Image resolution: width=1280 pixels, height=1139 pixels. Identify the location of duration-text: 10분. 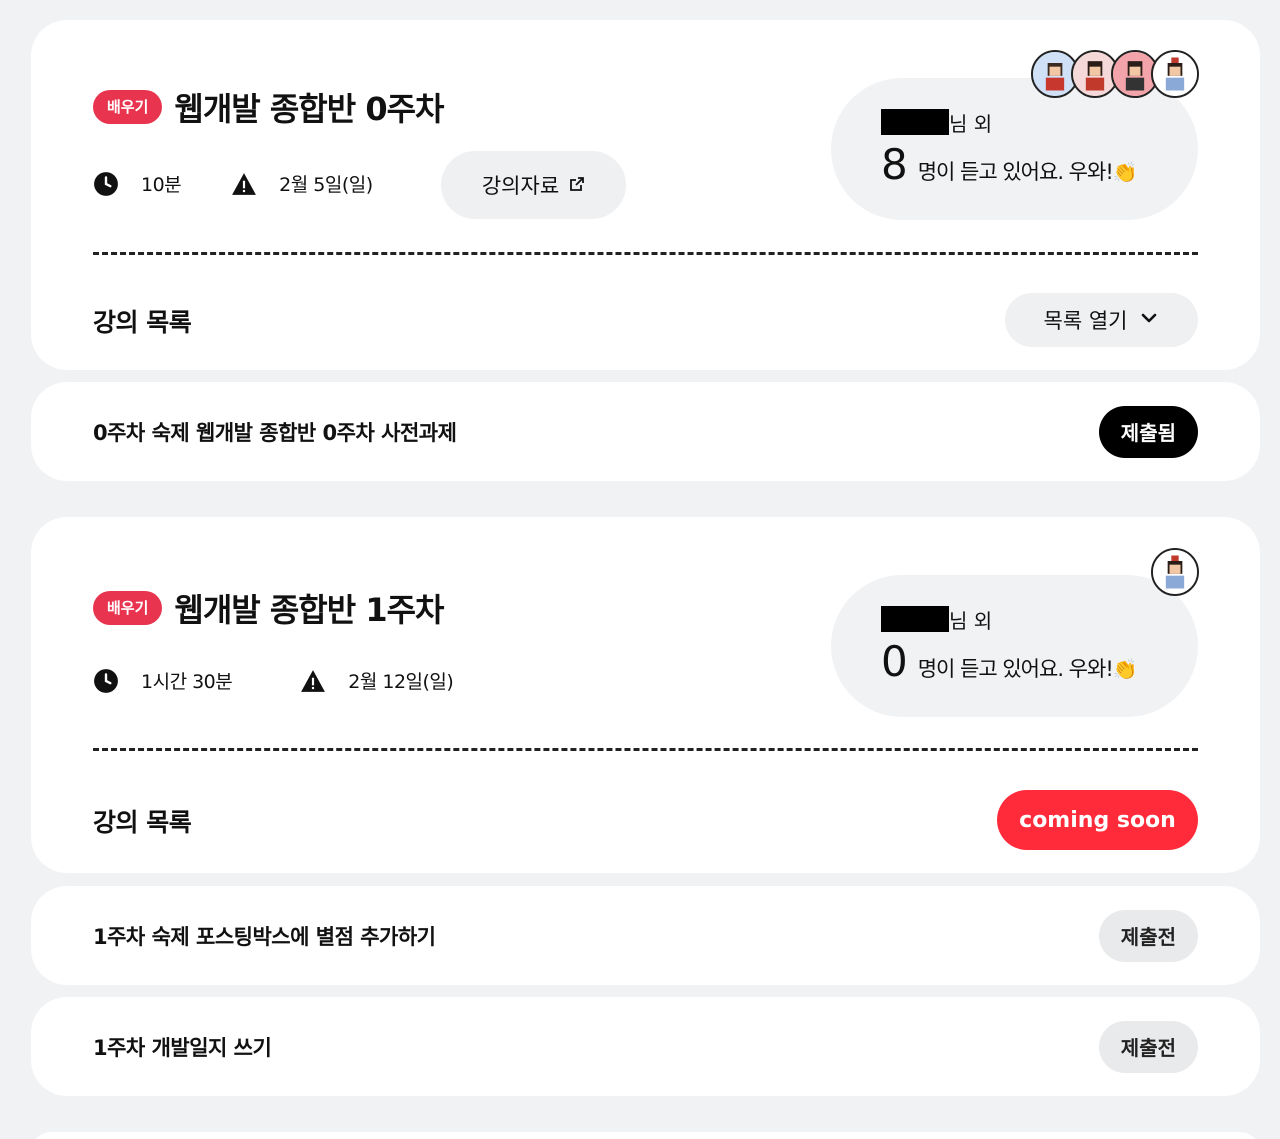
(161, 185).